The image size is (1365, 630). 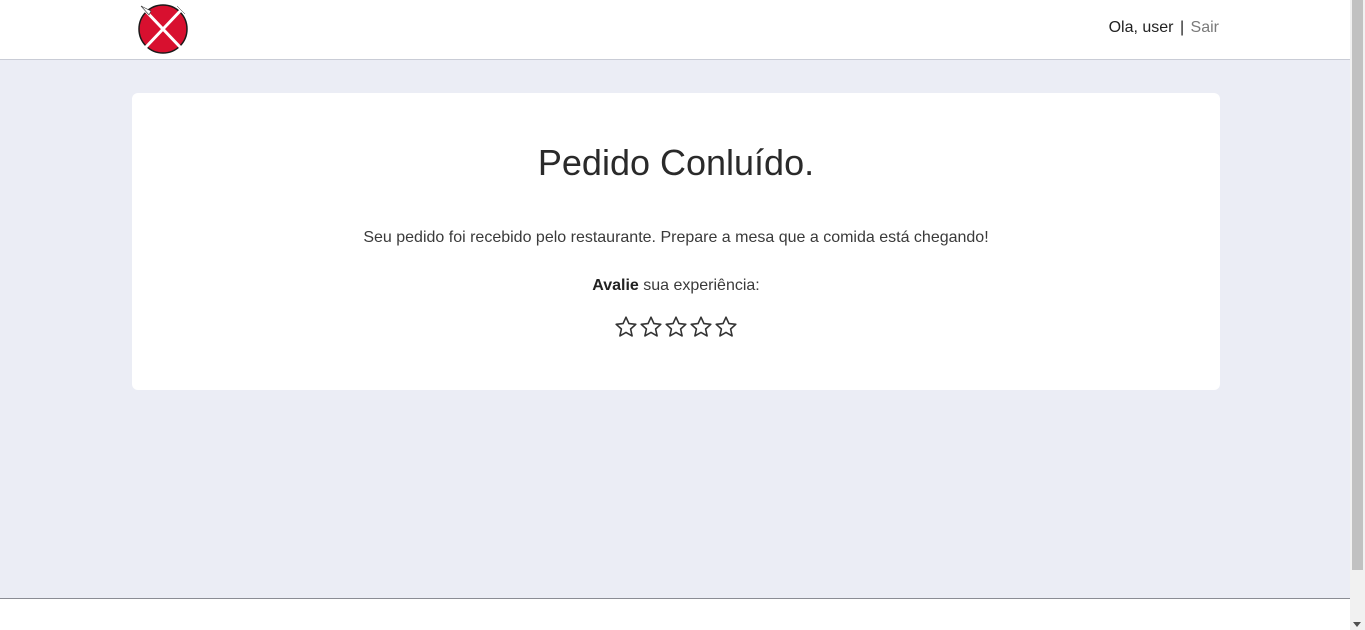 What do you see at coordinates (1357, 624) in the screenshot?
I see `scroll-down-arrow-icon` at bounding box center [1357, 624].